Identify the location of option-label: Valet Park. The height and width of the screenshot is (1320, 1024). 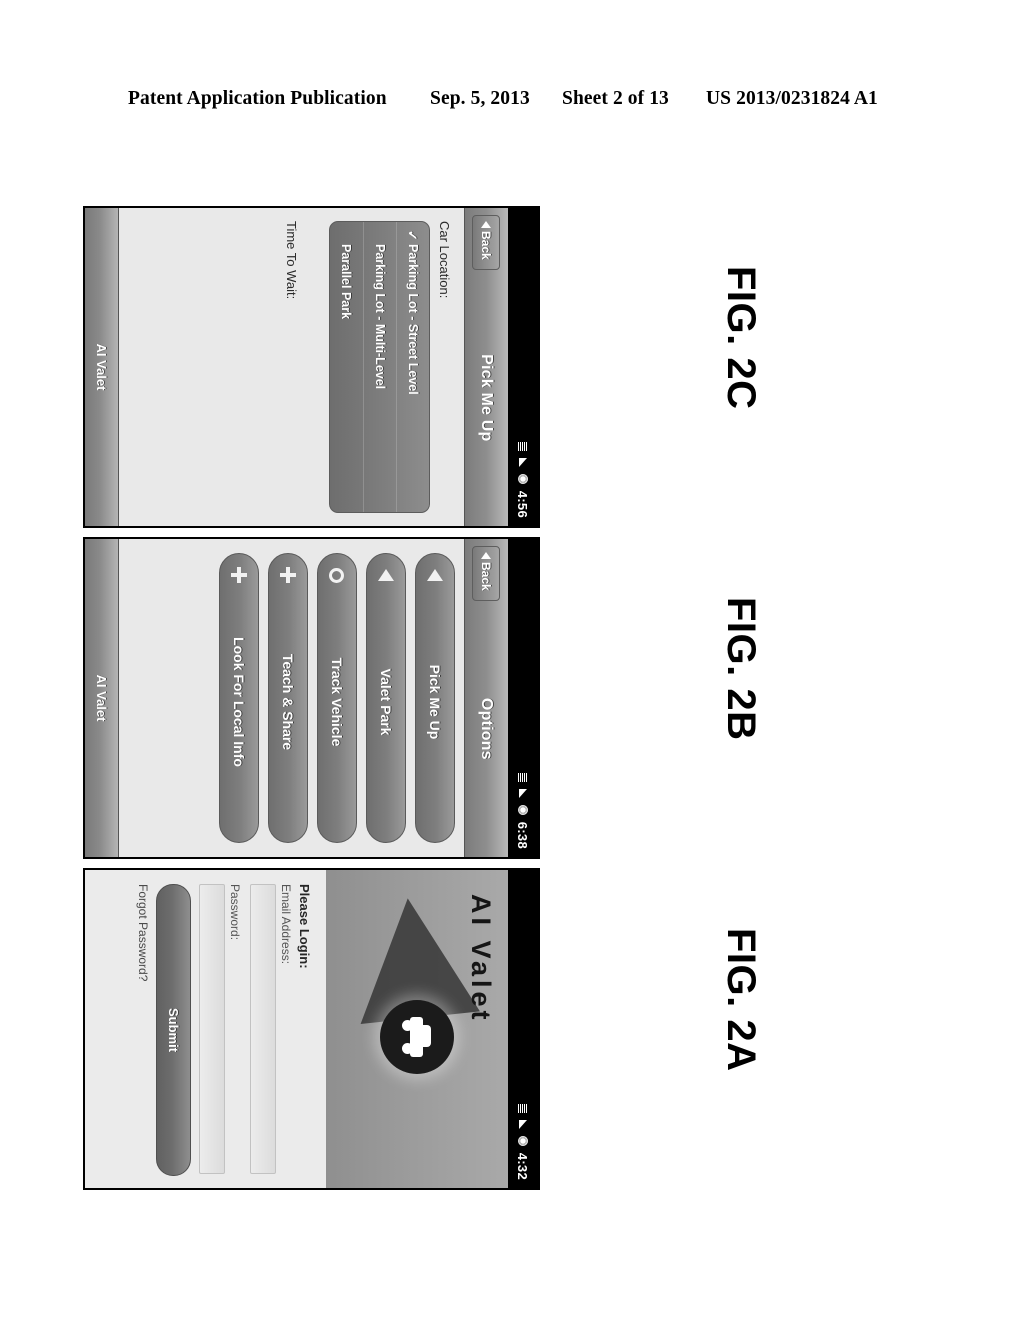
(386, 702).